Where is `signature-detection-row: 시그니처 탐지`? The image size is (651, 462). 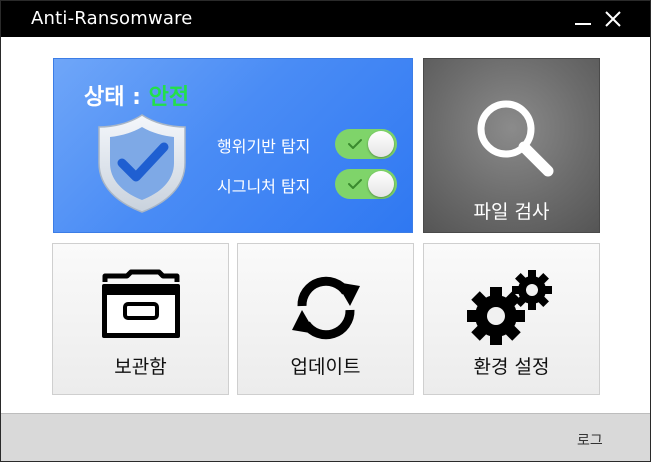
signature-detection-row: 시그니처 탐지 is located at coordinates (312, 184).